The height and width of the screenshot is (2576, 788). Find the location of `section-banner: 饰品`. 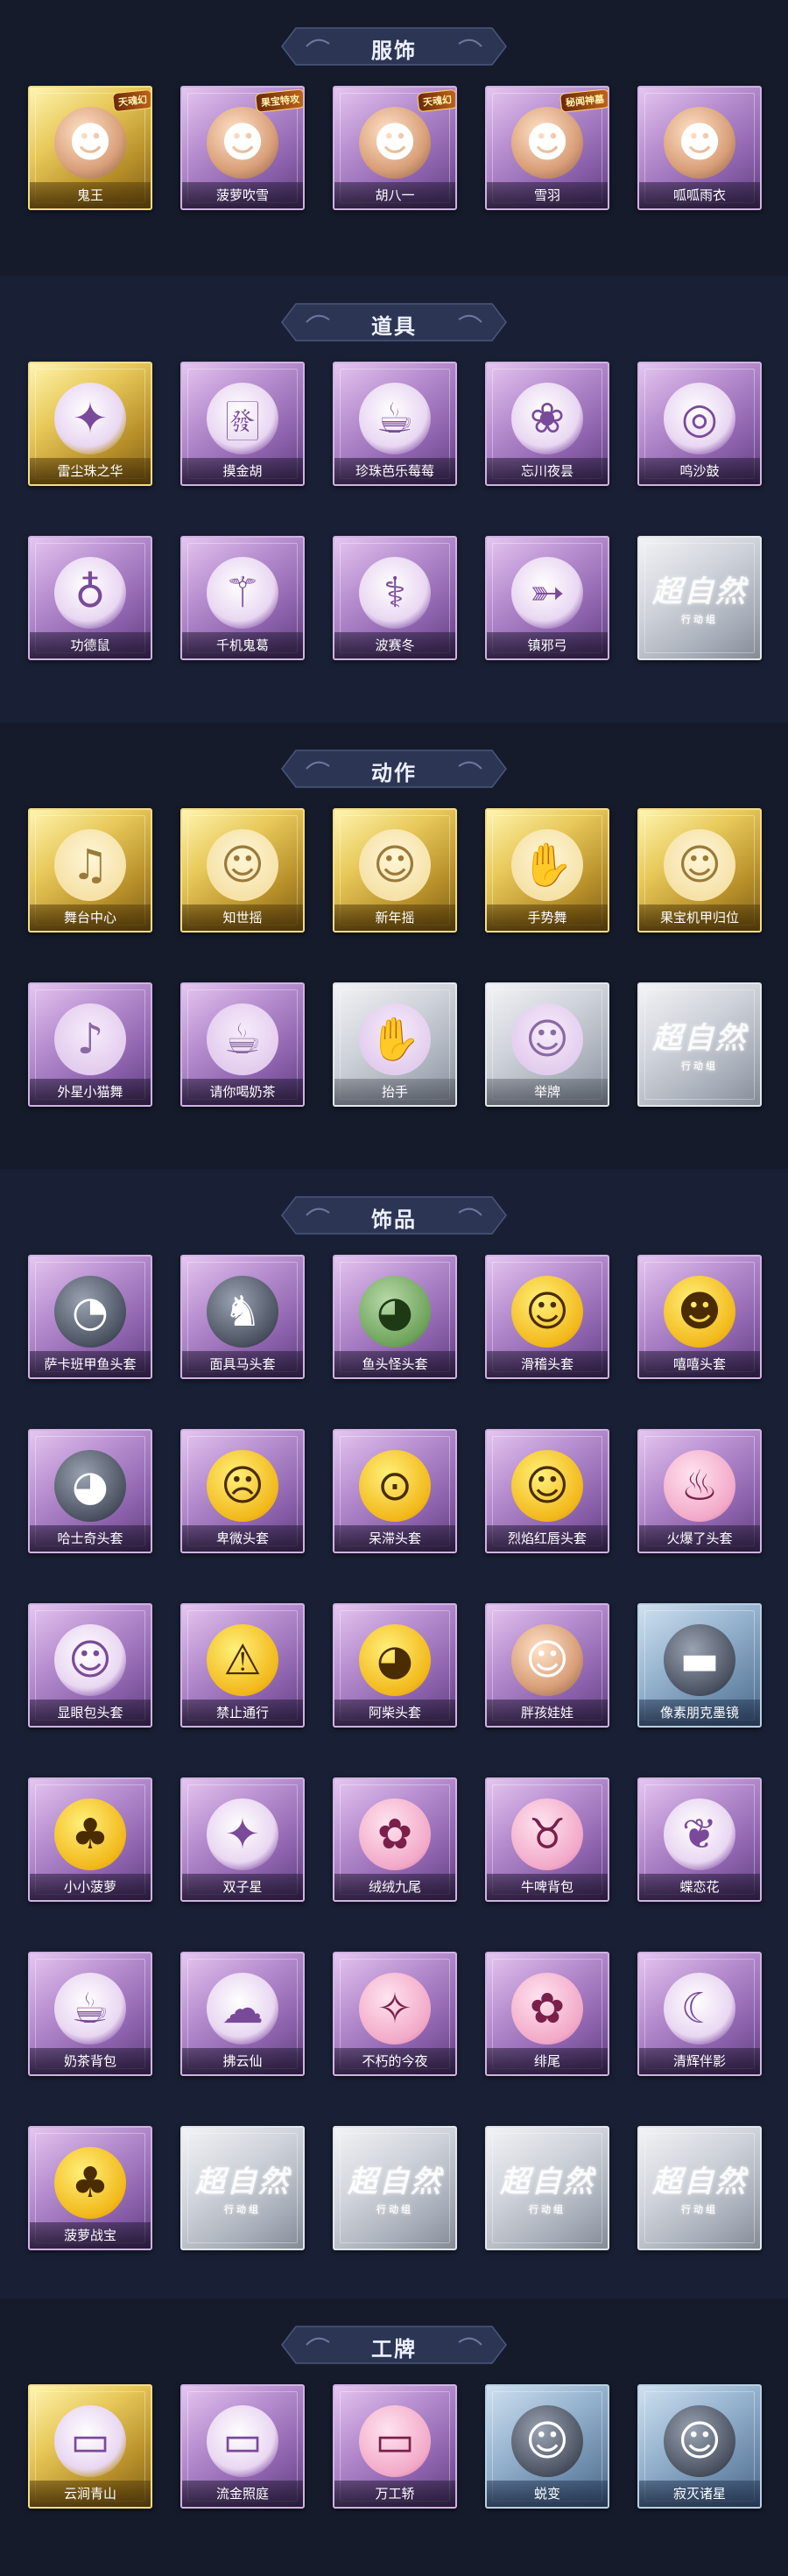

section-banner: 饰品 is located at coordinates (394, 1215).